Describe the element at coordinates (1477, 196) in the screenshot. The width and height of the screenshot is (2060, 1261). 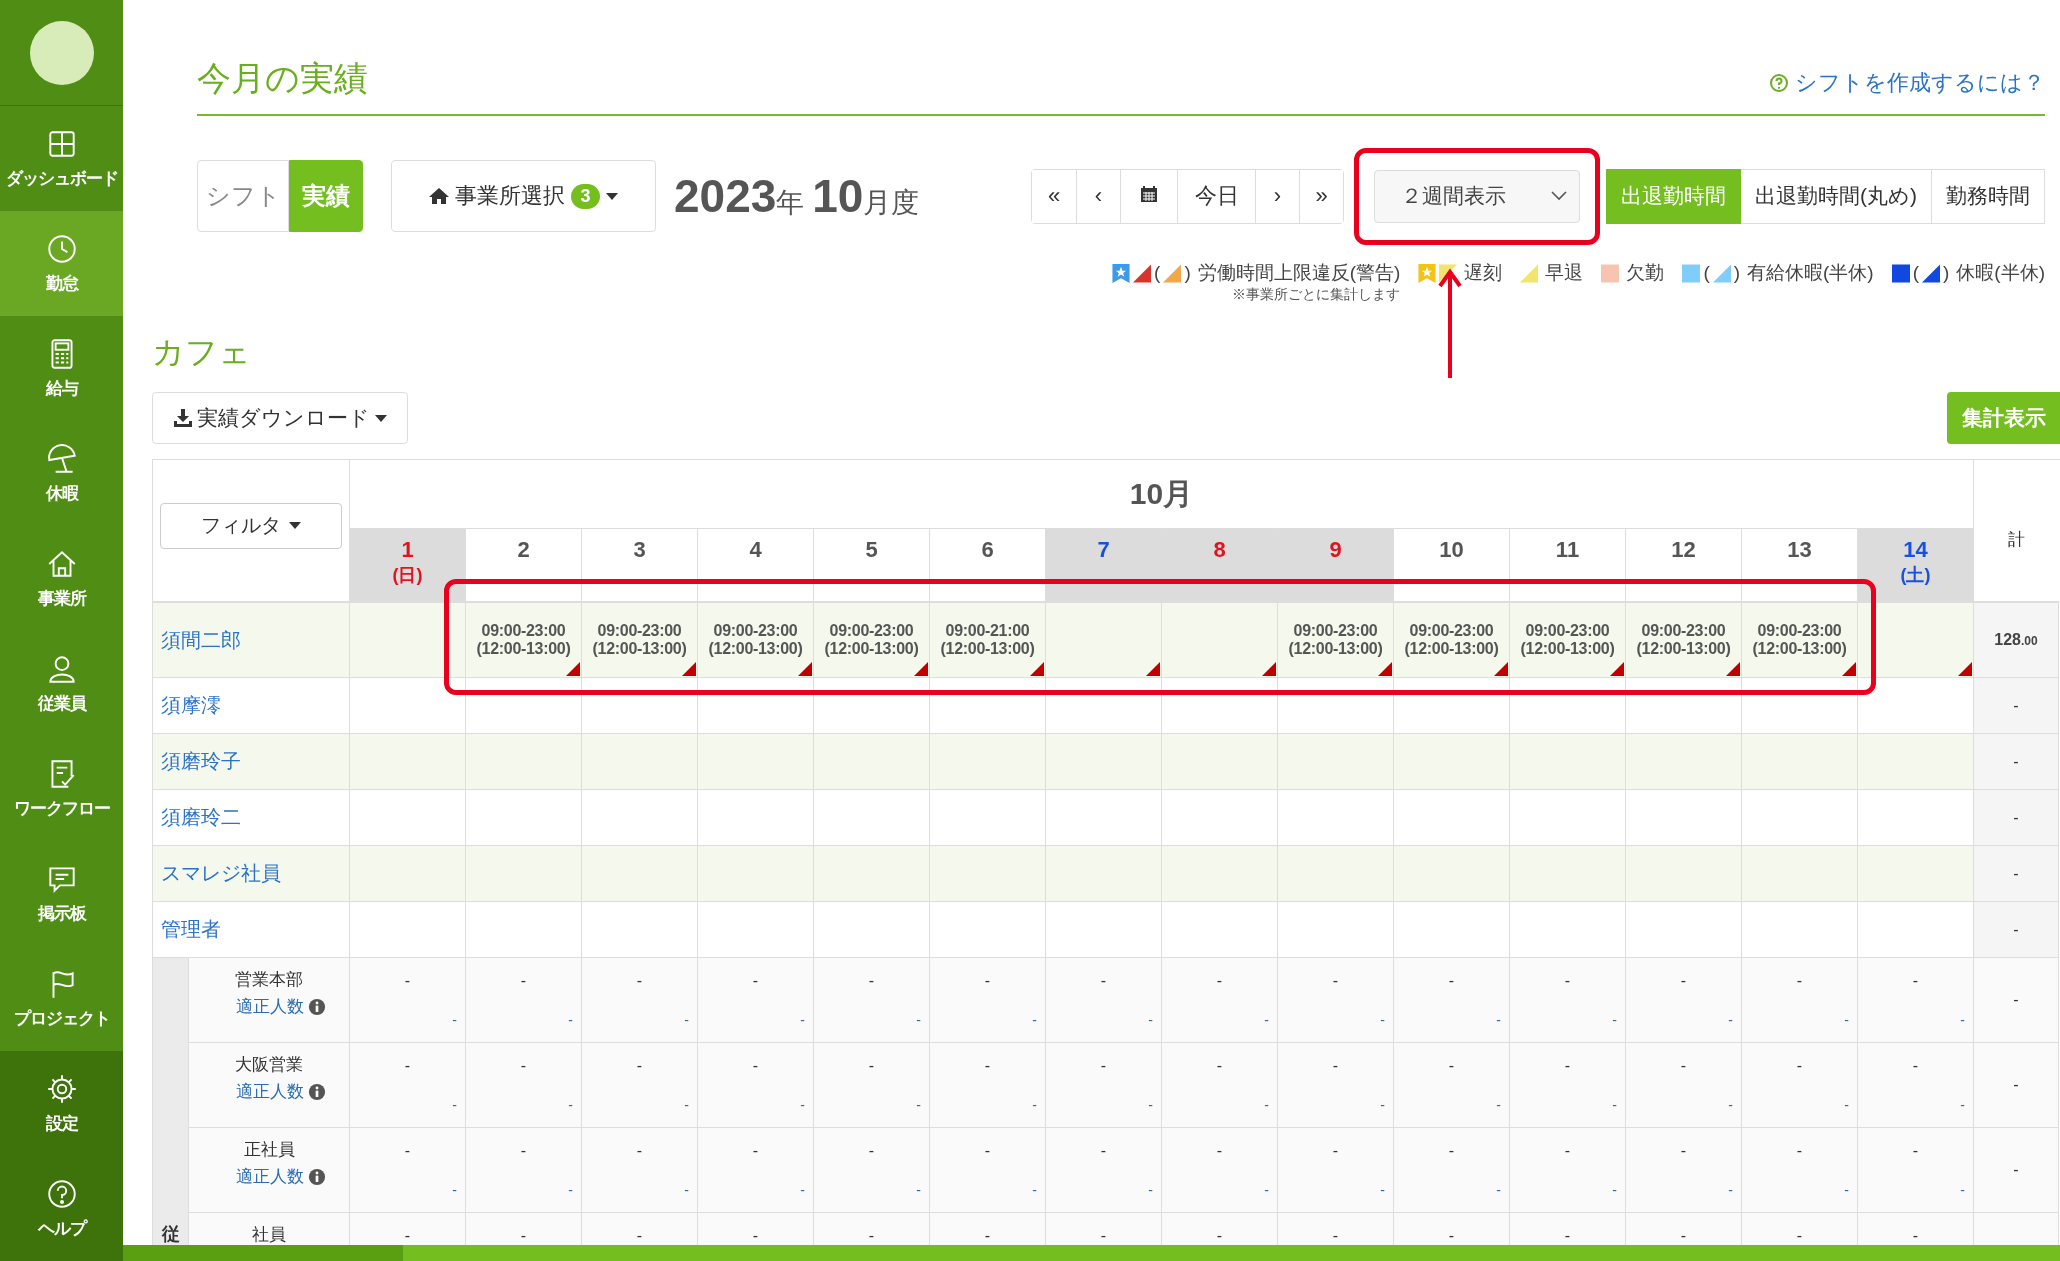
I see `view-select: ２週間表示` at that location.